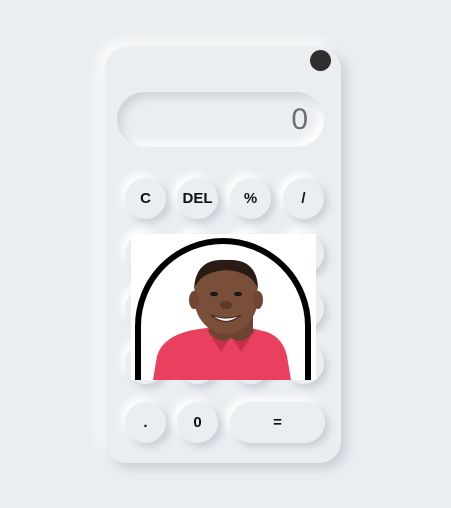 The image size is (451, 508). What do you see at coordinates (223, 307) in the screenshot?
I see `profile-photo` at bounding box center [223, 307].